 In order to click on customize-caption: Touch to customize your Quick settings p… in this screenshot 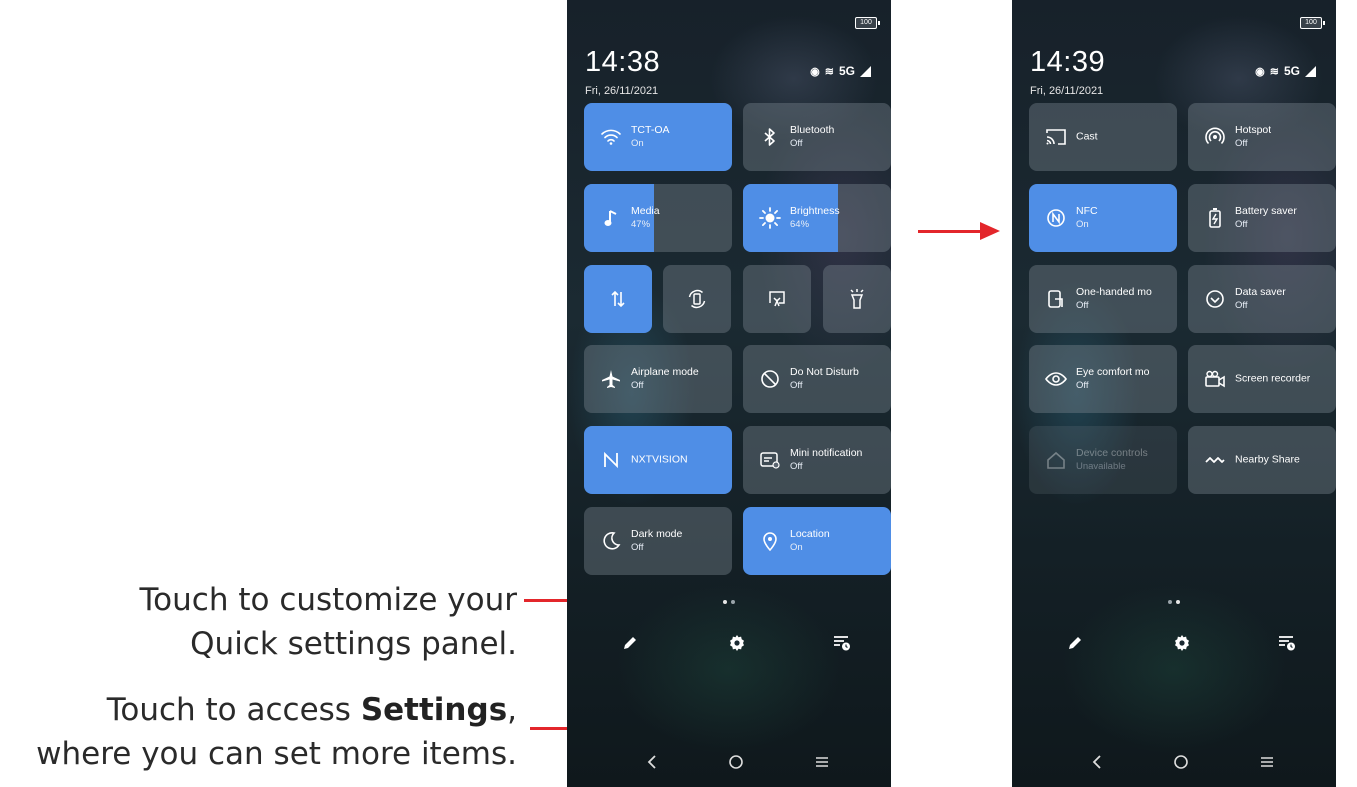, I will do `click(328, 622)`.